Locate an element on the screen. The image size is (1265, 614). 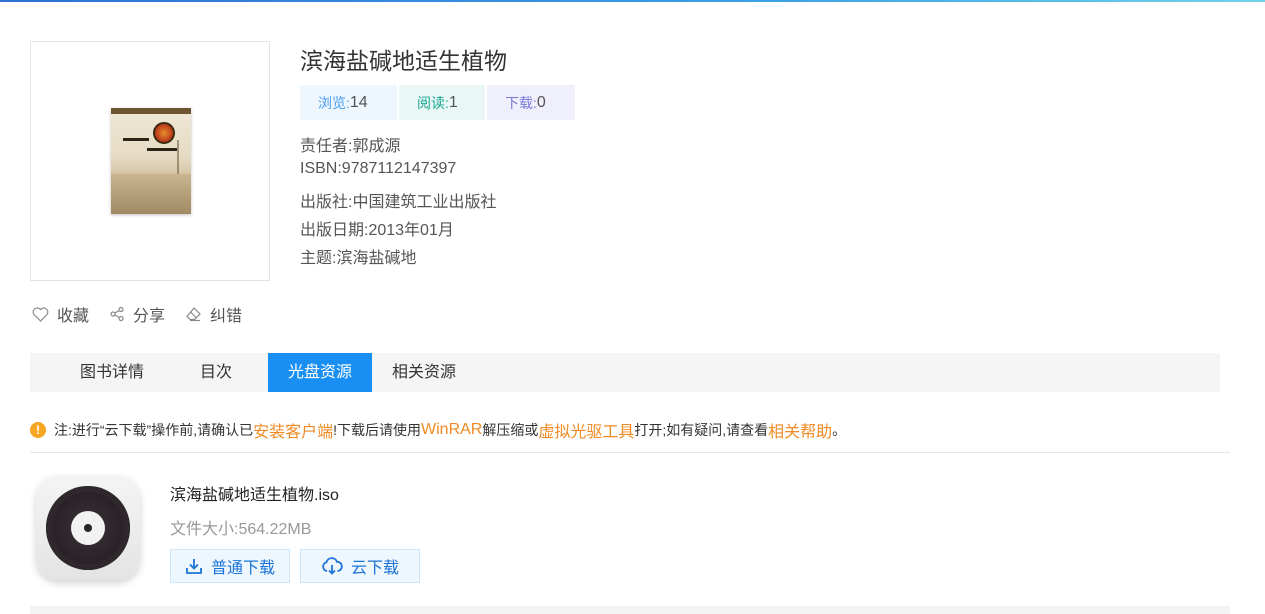
eraser-icon is located at coordinates (193, 314).